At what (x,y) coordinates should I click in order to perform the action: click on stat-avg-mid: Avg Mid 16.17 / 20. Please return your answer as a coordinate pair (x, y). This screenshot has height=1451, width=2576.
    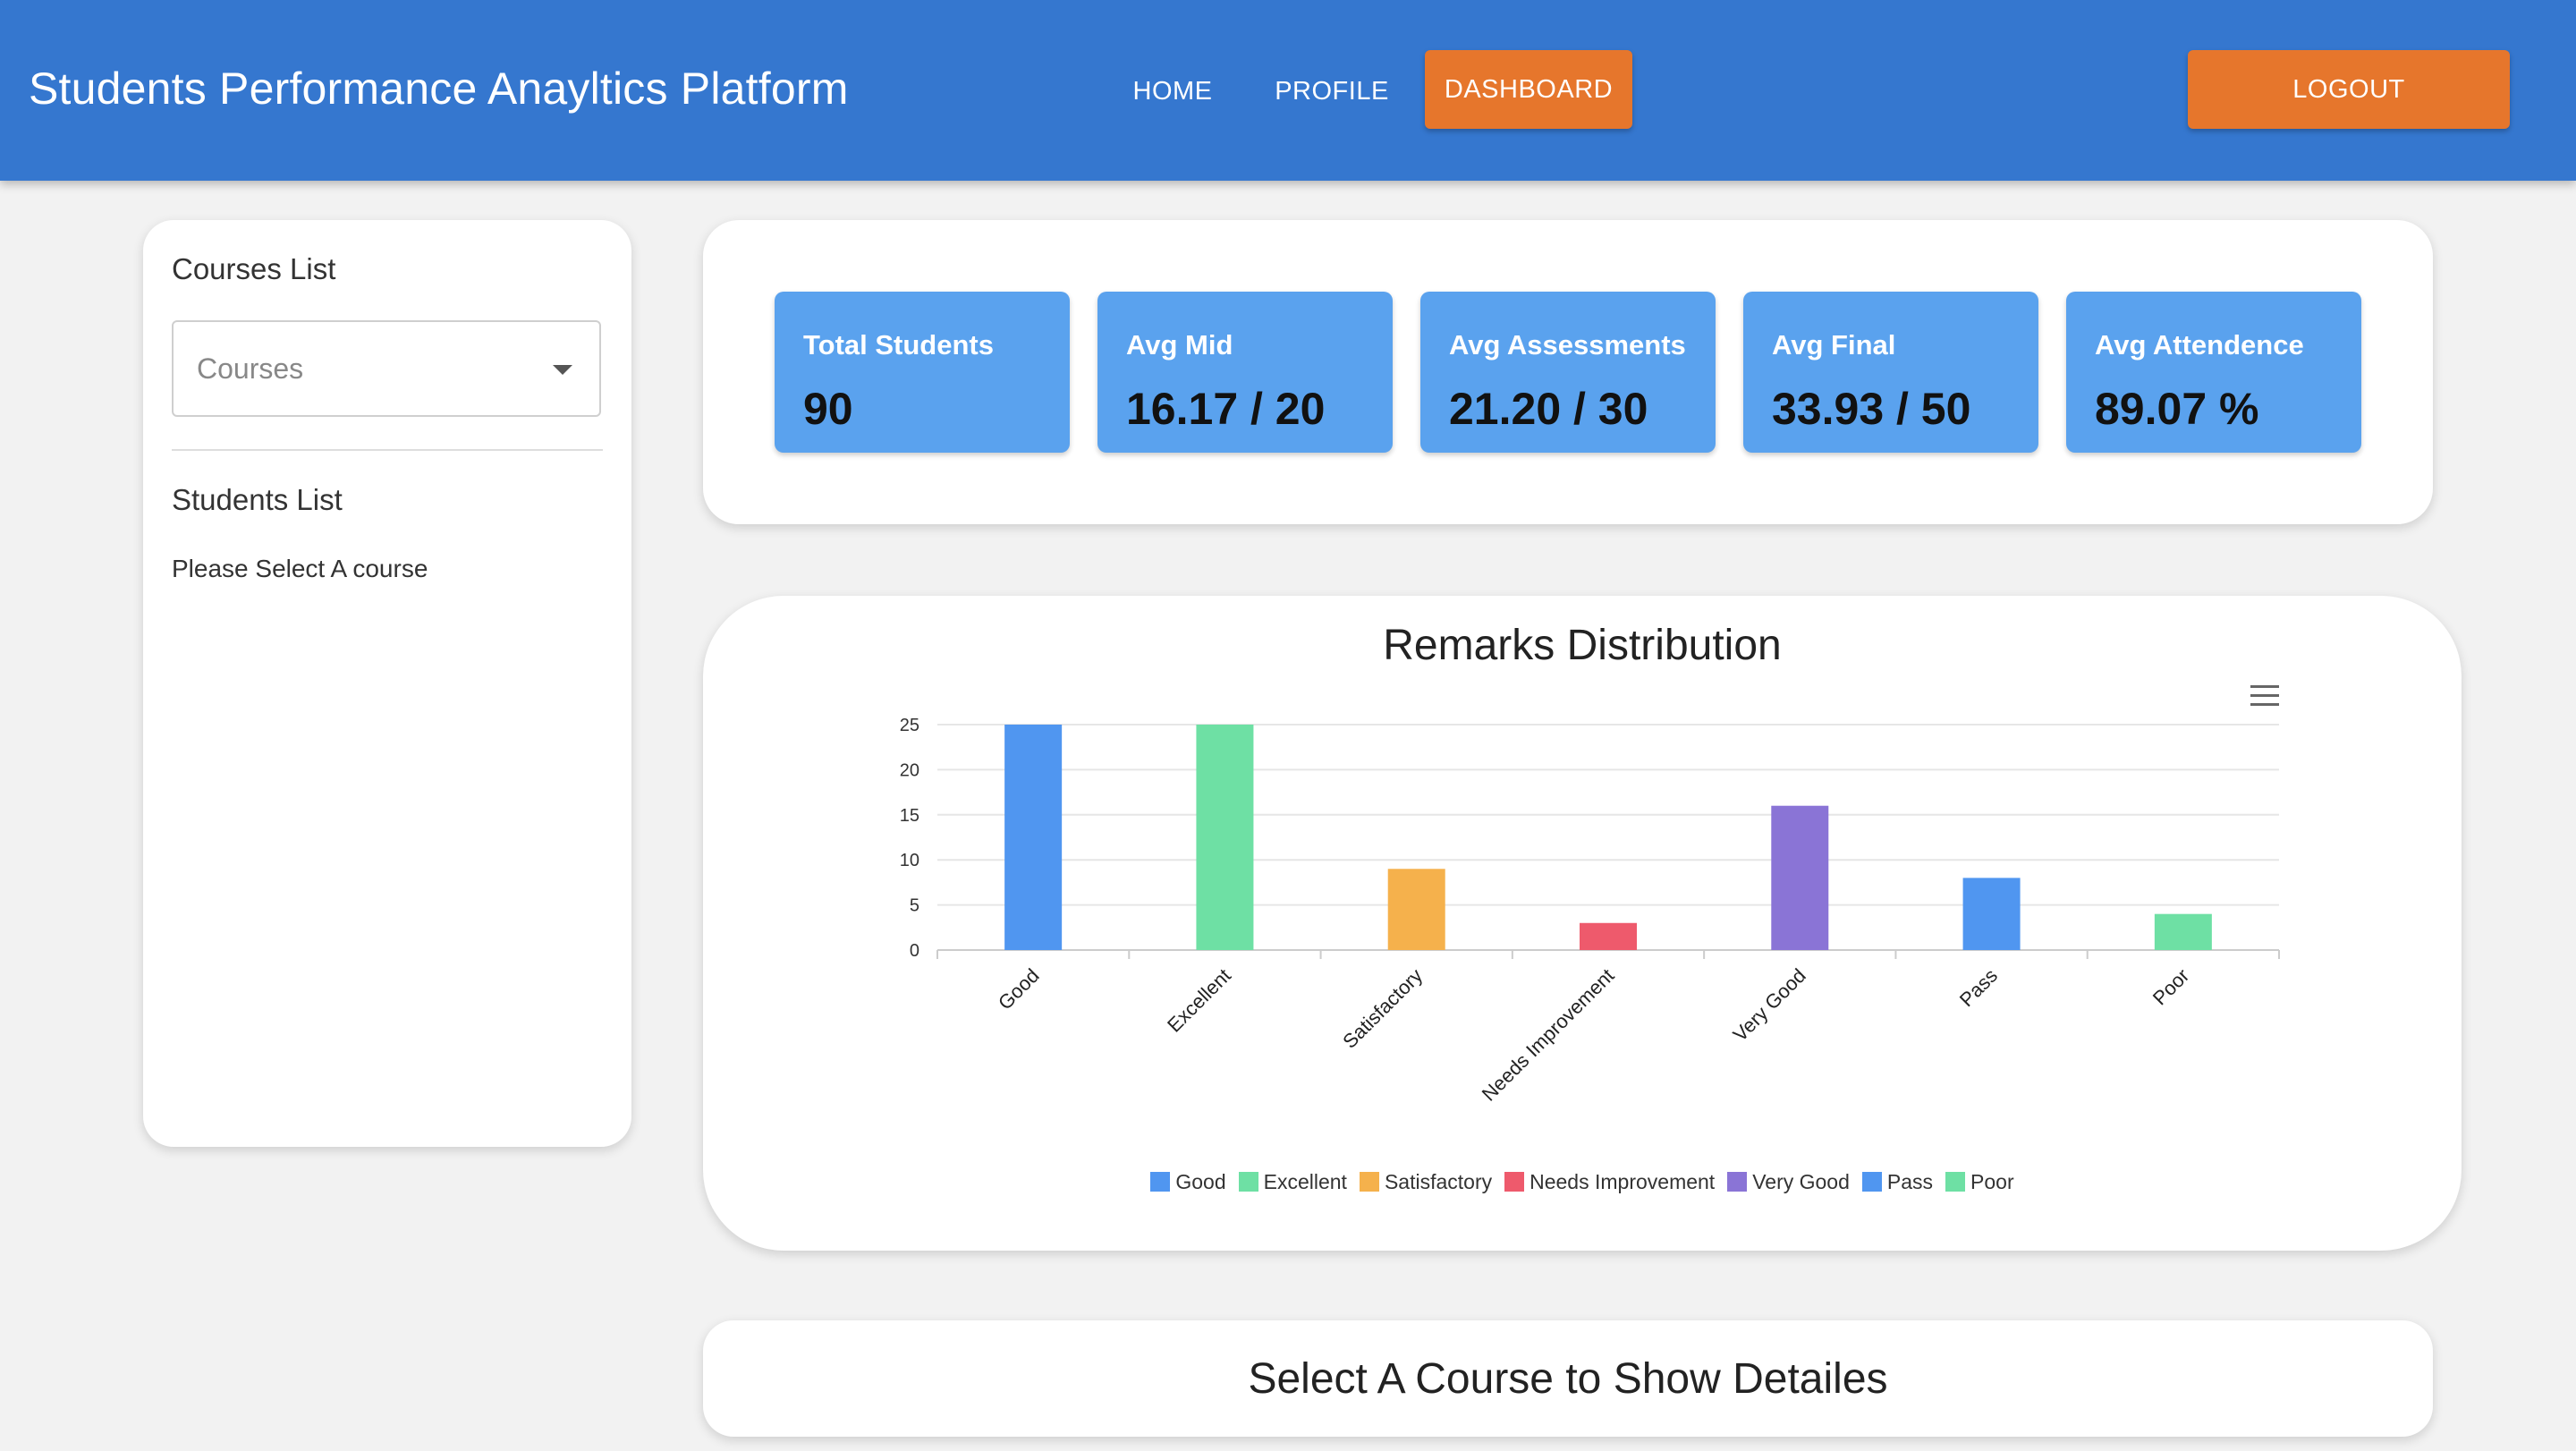
    Looking at the image, I should click on (1245, 372).